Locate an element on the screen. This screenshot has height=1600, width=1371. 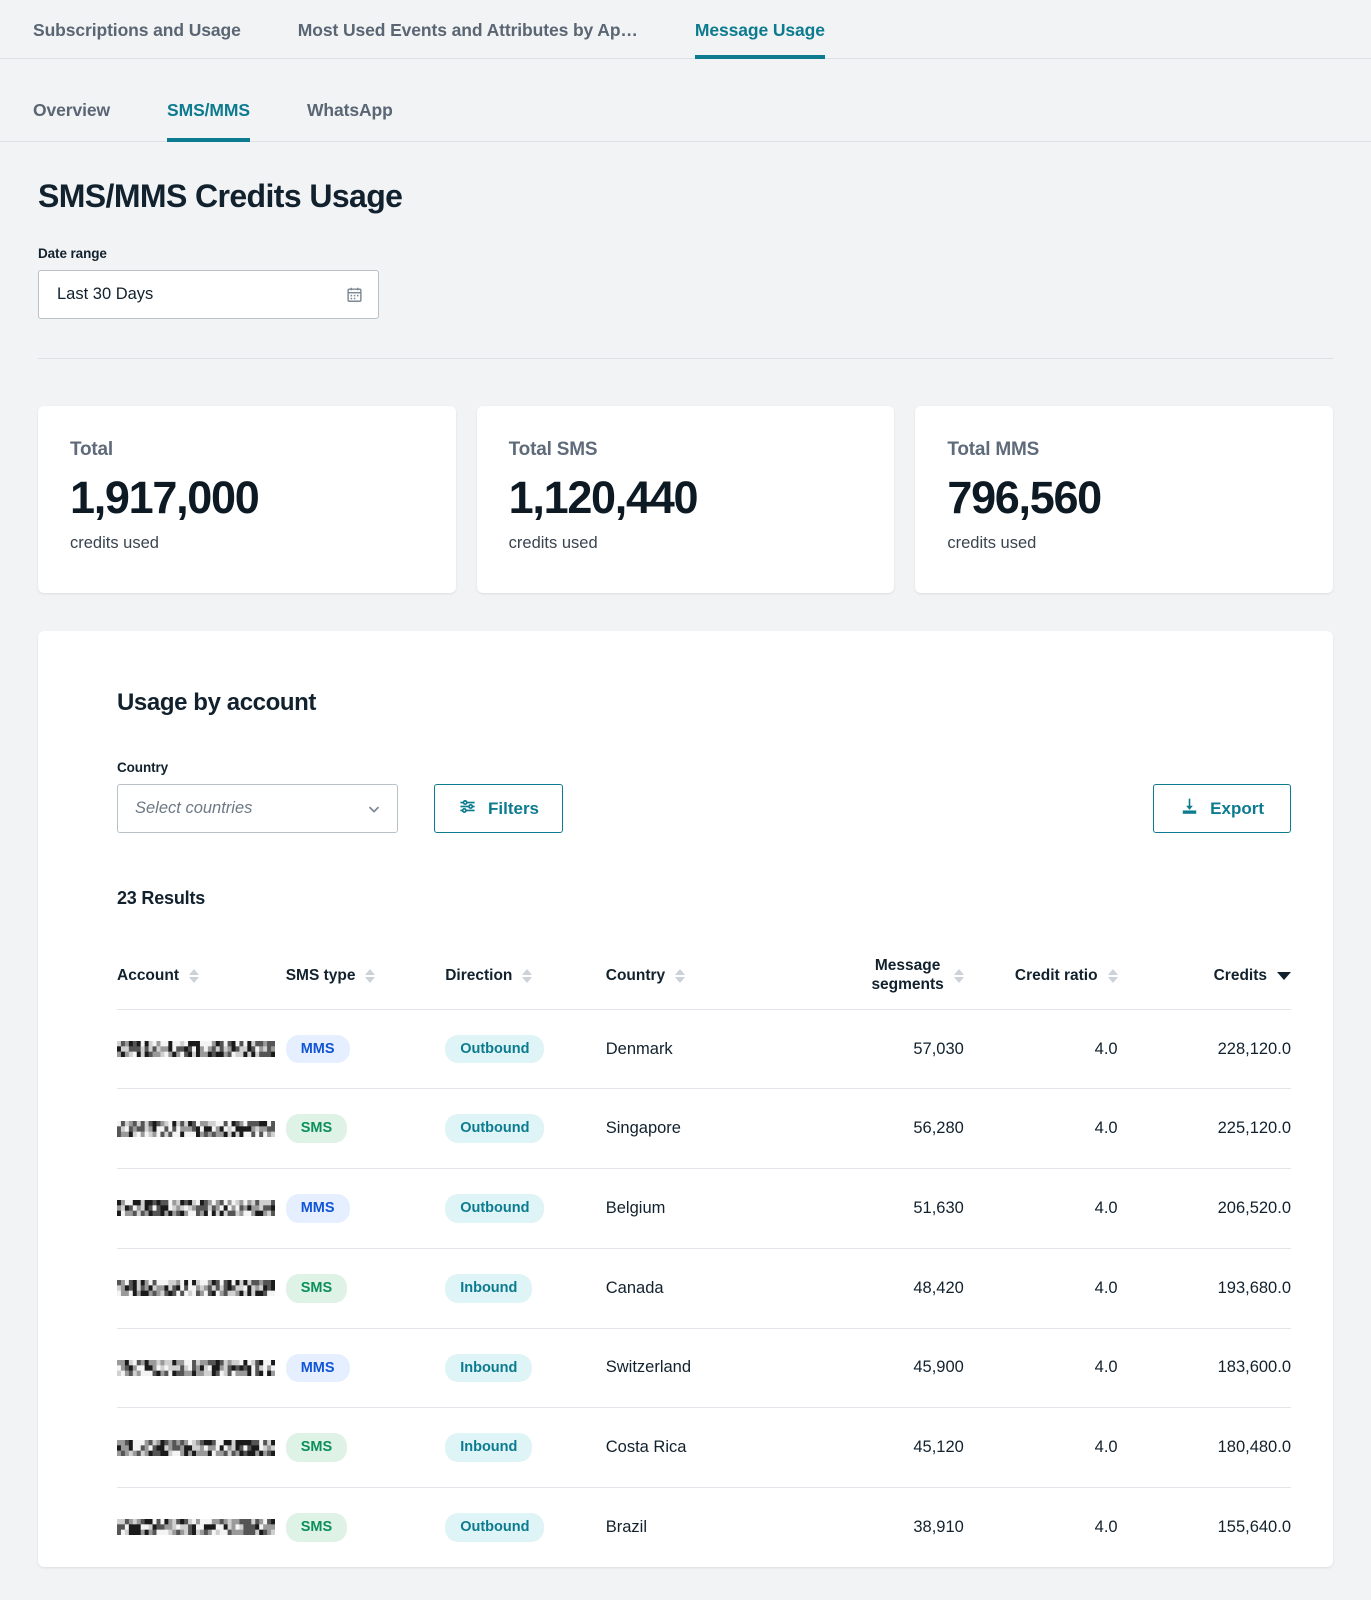
country-select-placeholder: Select countries is located at coordinates (194, 808).